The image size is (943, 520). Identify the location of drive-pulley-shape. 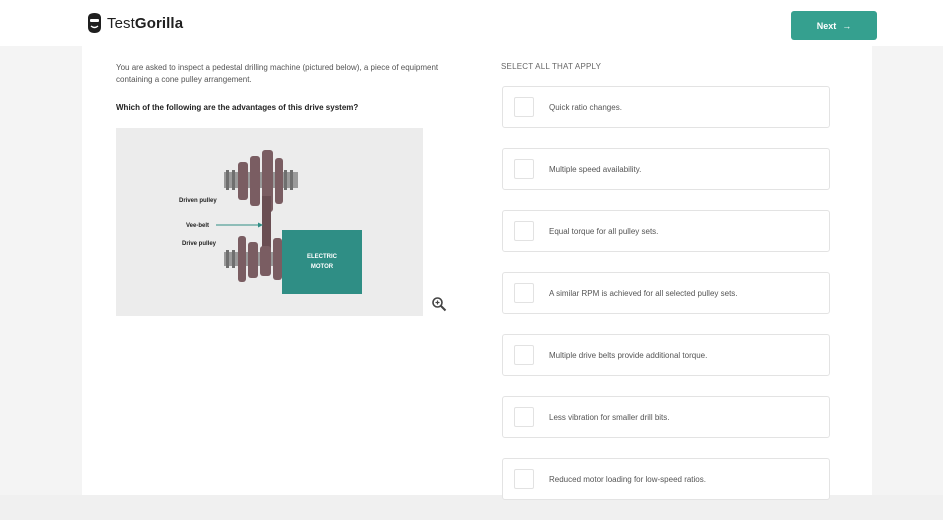
(260, 259).